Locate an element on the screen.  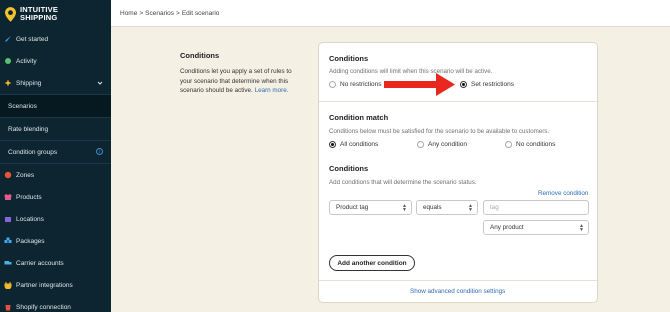
radio-set-restrictions: Set restrictions is located at coordinates (487, 84).